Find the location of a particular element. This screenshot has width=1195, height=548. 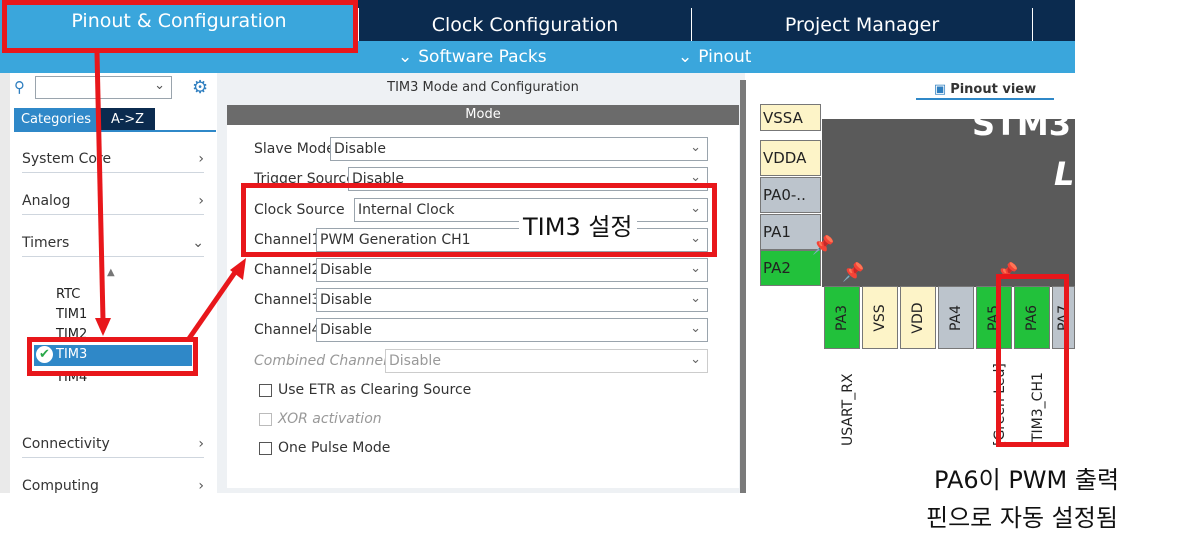

pin-pa3: PA3 is located at coordinates (842, 317).